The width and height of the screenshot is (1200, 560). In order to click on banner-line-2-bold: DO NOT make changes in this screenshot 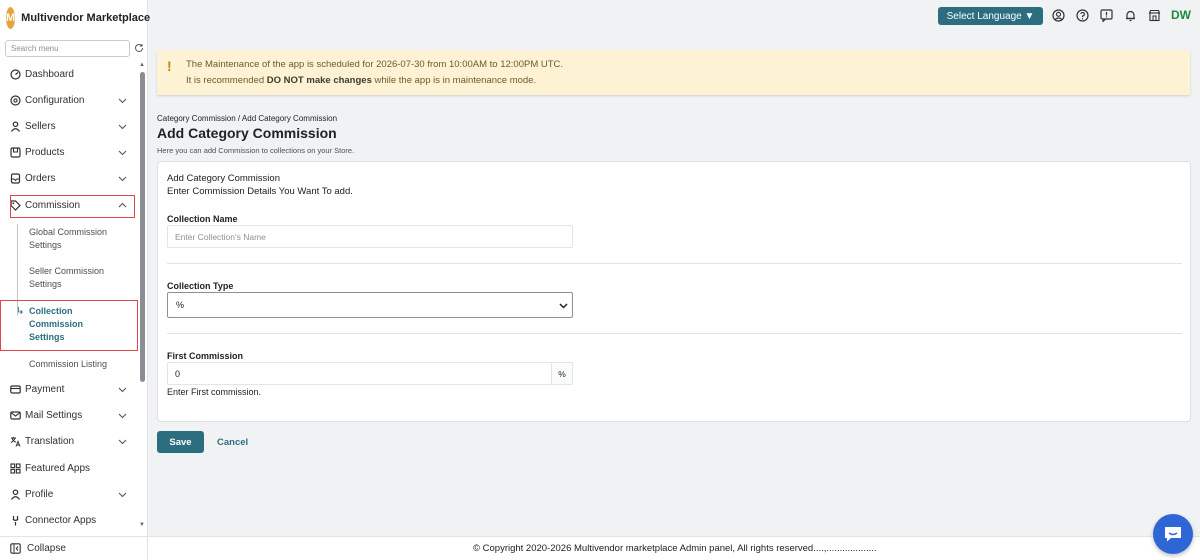, I will do `click(319, 80)`.